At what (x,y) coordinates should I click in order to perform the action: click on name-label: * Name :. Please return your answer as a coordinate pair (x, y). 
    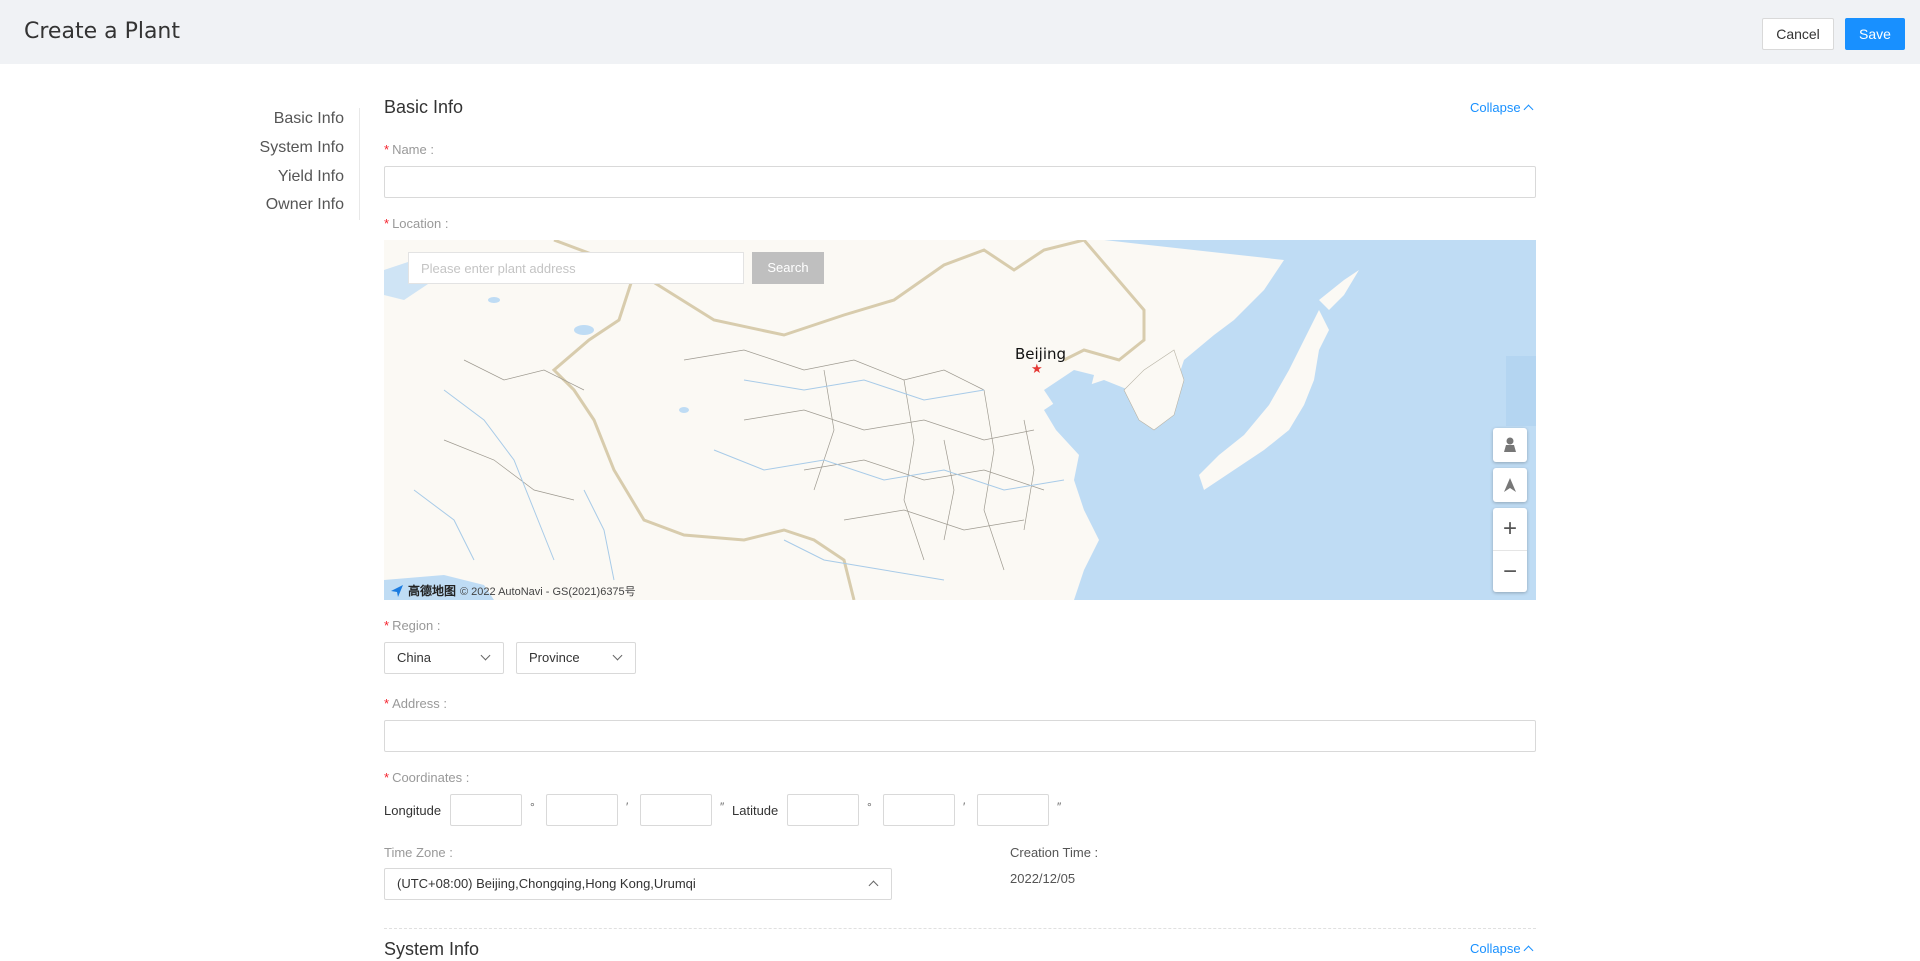
    Looking at the image, I should click on (409, 149).